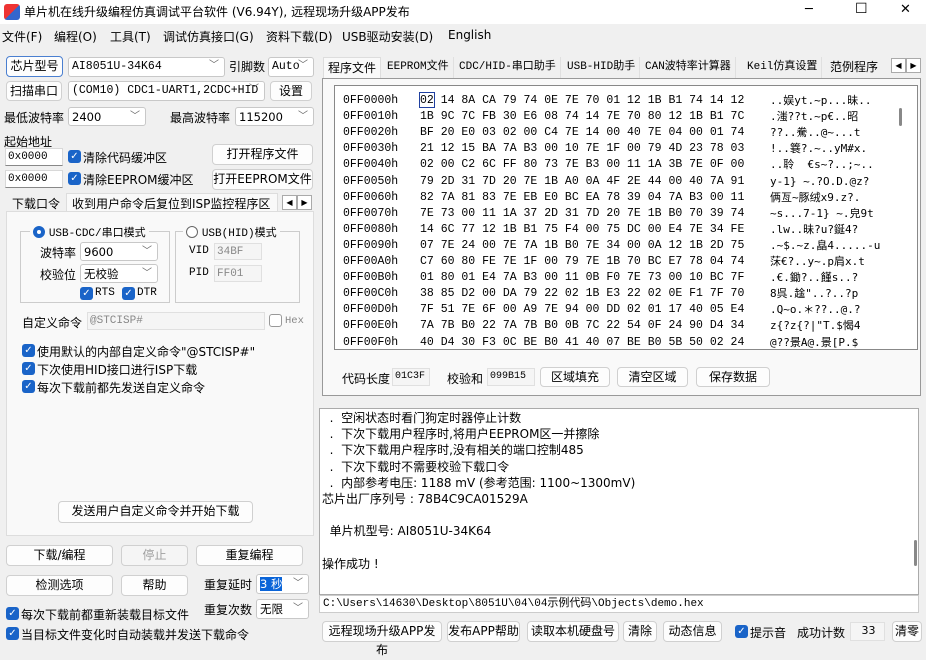 The width and height of the screenshot is (926, 660). I want to click on tab-isp-reset: 收到用户命令后复位到ISP监控程序区, so click(172, 202).